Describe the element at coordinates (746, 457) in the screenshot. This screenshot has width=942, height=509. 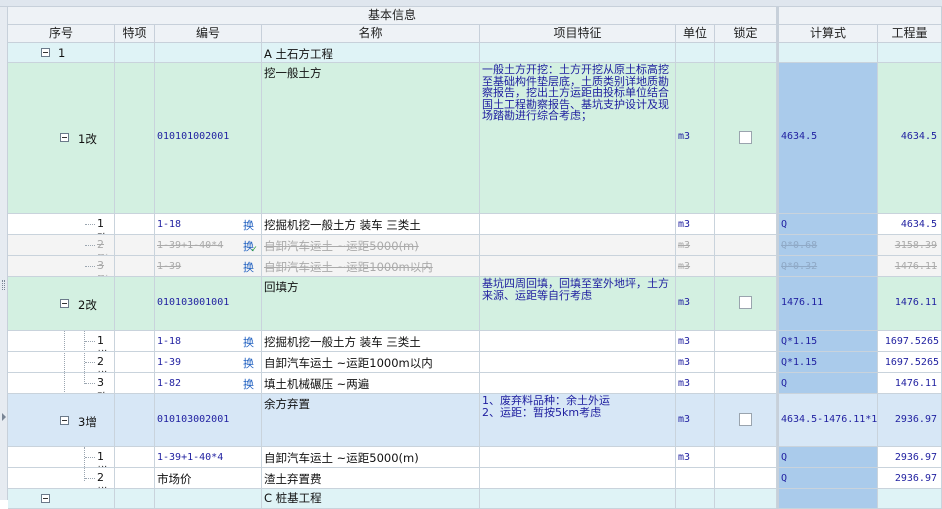
I see `row-10-lock-cell` at that location.